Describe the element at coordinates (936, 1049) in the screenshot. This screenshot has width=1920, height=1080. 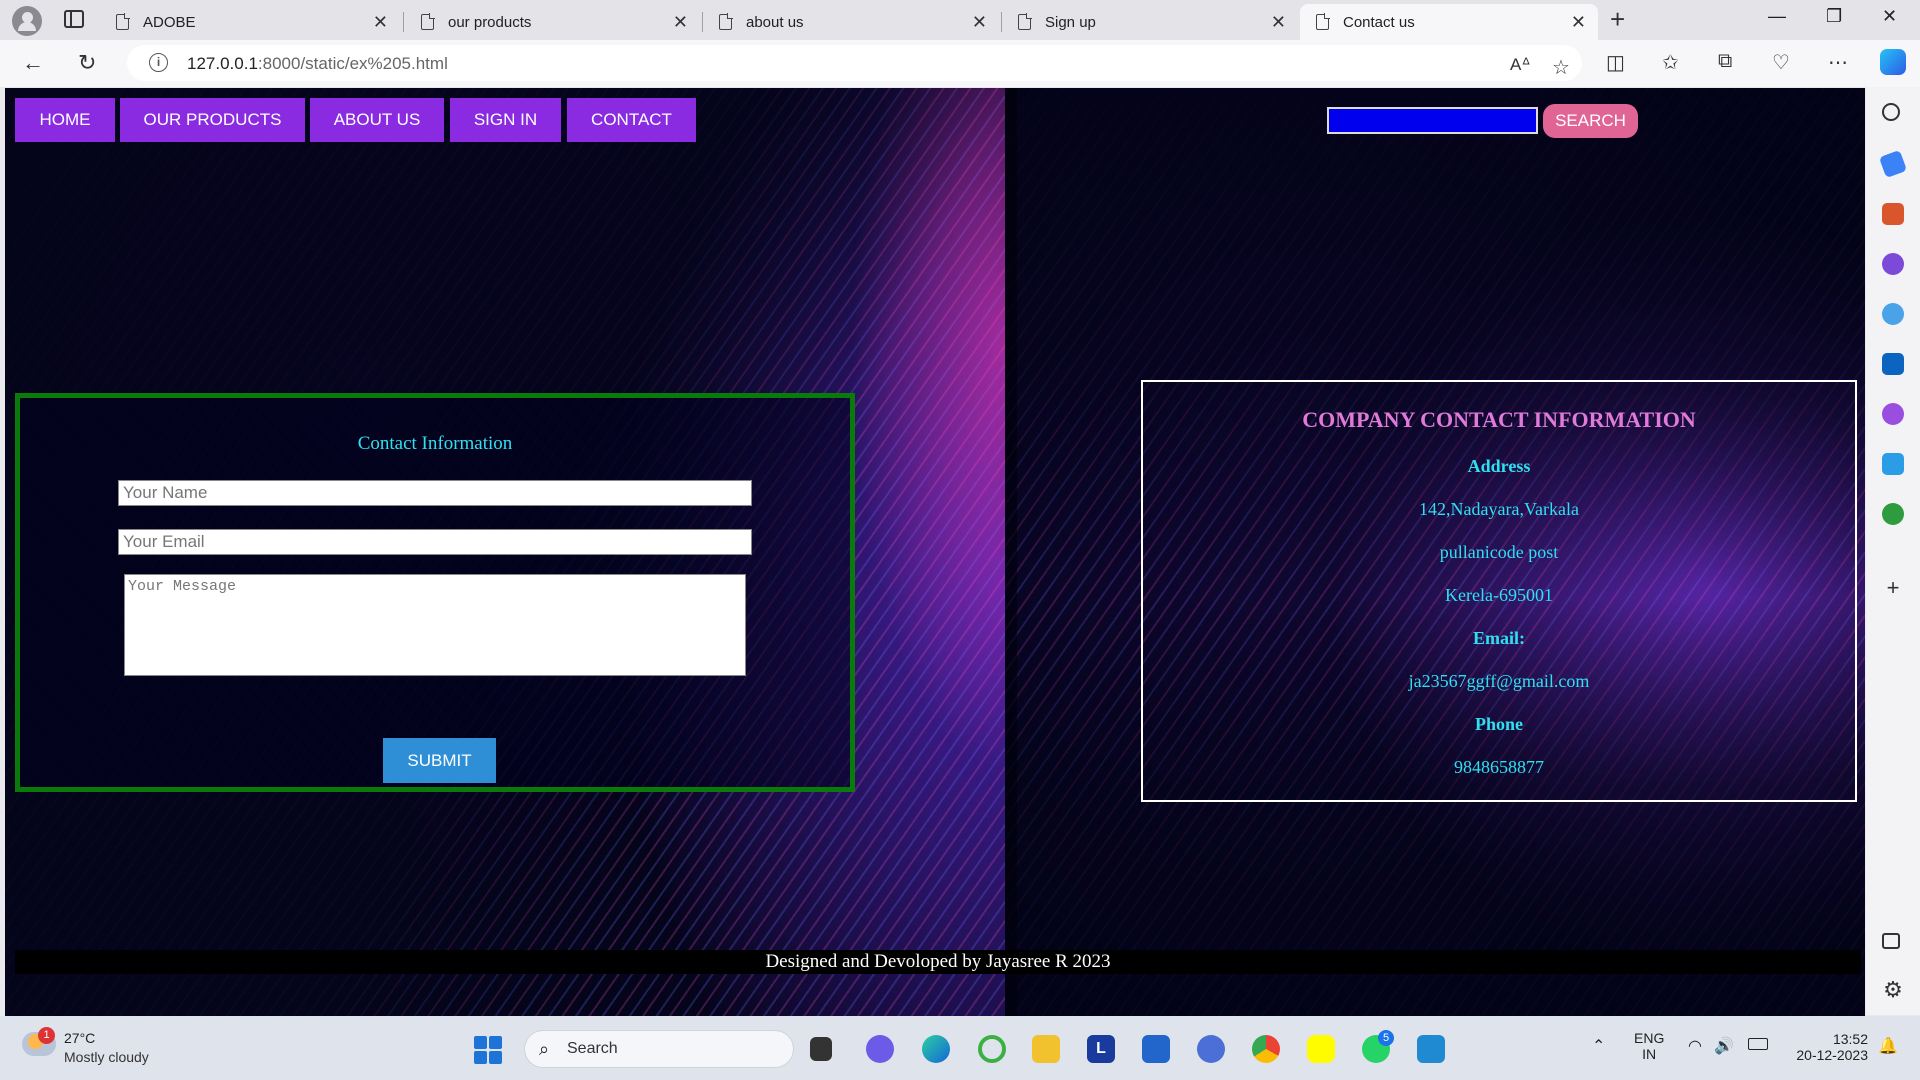
I see `edge-icon` at that location.